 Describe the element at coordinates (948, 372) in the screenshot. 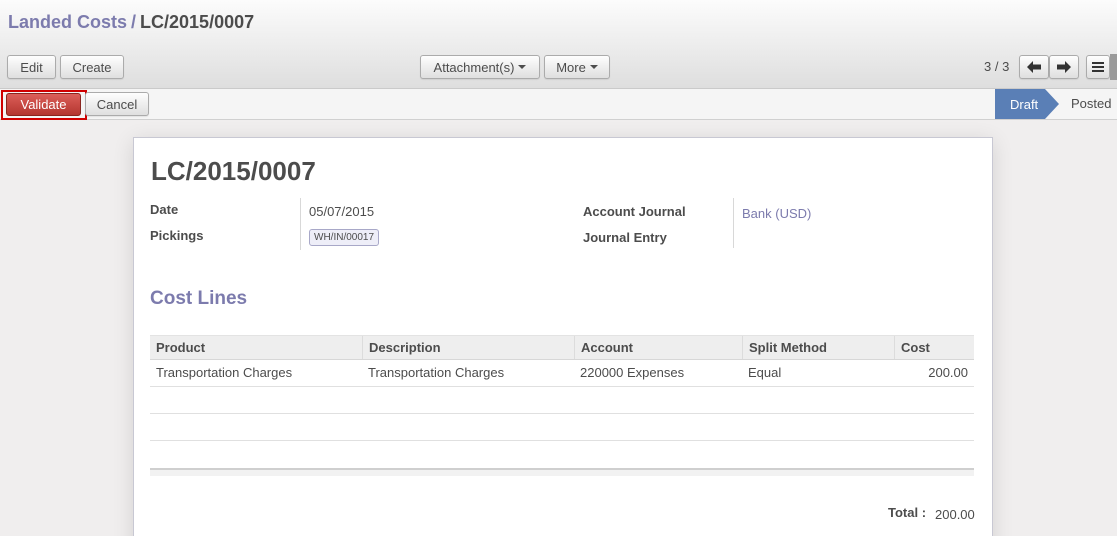

I see `cell-cost: 200.00` at that location.